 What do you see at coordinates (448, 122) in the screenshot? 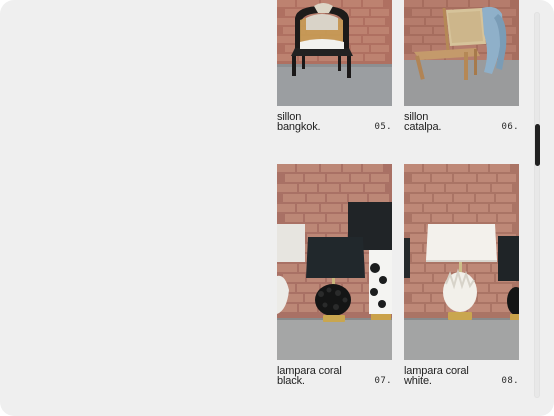
I see `product-name: sillon catalpa.` at bounding box center [448, 122].